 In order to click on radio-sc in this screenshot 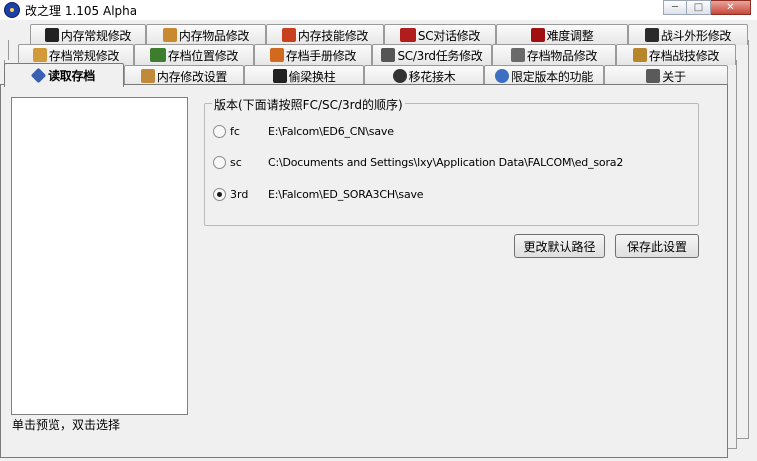, I will do `click(219, 162)`.